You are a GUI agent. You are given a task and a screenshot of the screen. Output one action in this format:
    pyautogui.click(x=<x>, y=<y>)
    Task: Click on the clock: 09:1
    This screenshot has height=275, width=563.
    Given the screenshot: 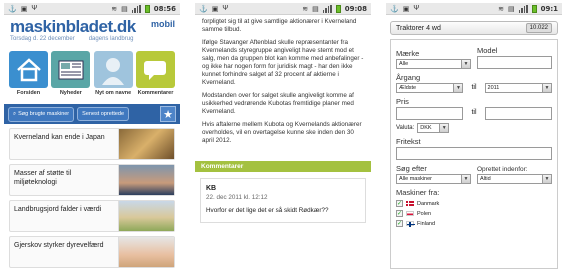 What is the action you would take?
    pyautogui.click(x=549, y=8)
    